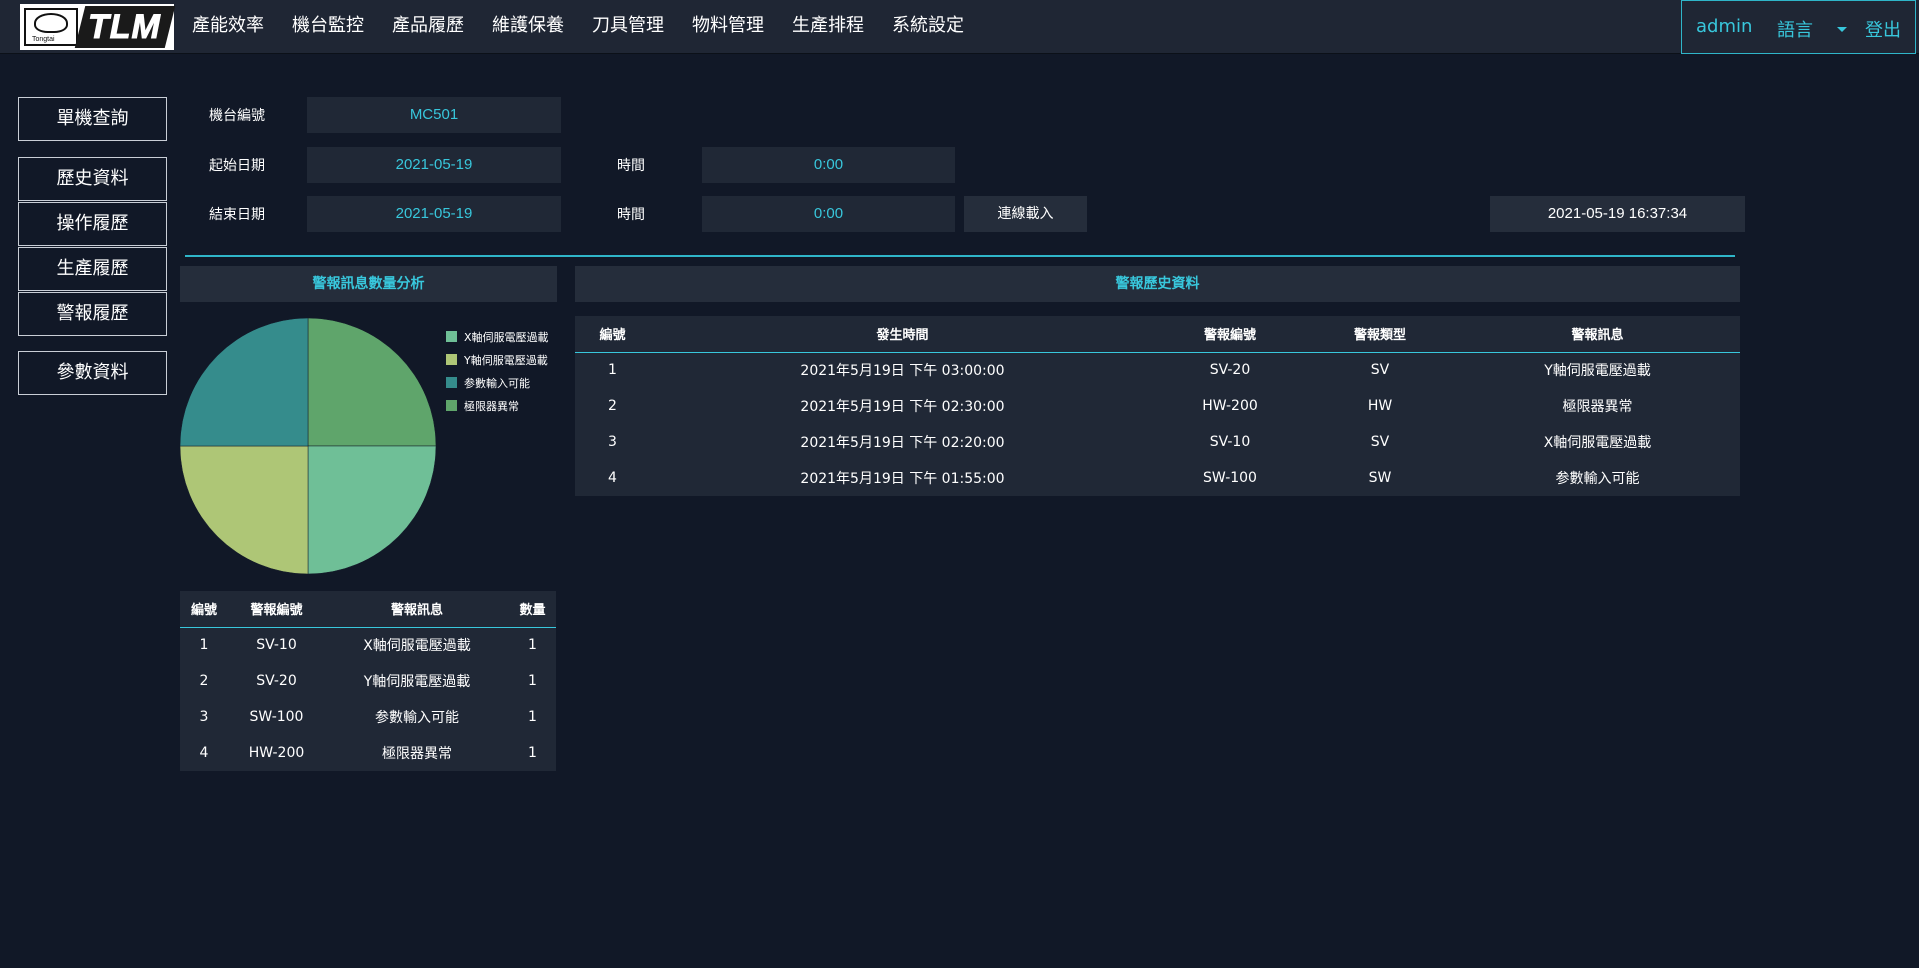 The width and height of the screenshot is (1919, 968). I want to click on table-row: 2 2021年5月19日 下午 02:30:00 HW-200 HW 極限器異常, so click(1157, 406).